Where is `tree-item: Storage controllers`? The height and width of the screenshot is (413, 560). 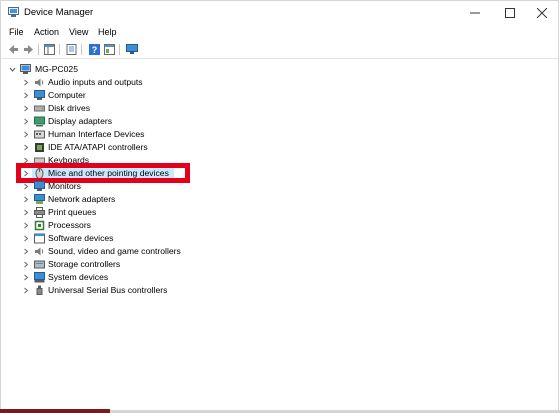 tree-item: Storage controllers is located at coordinates (151, 264).